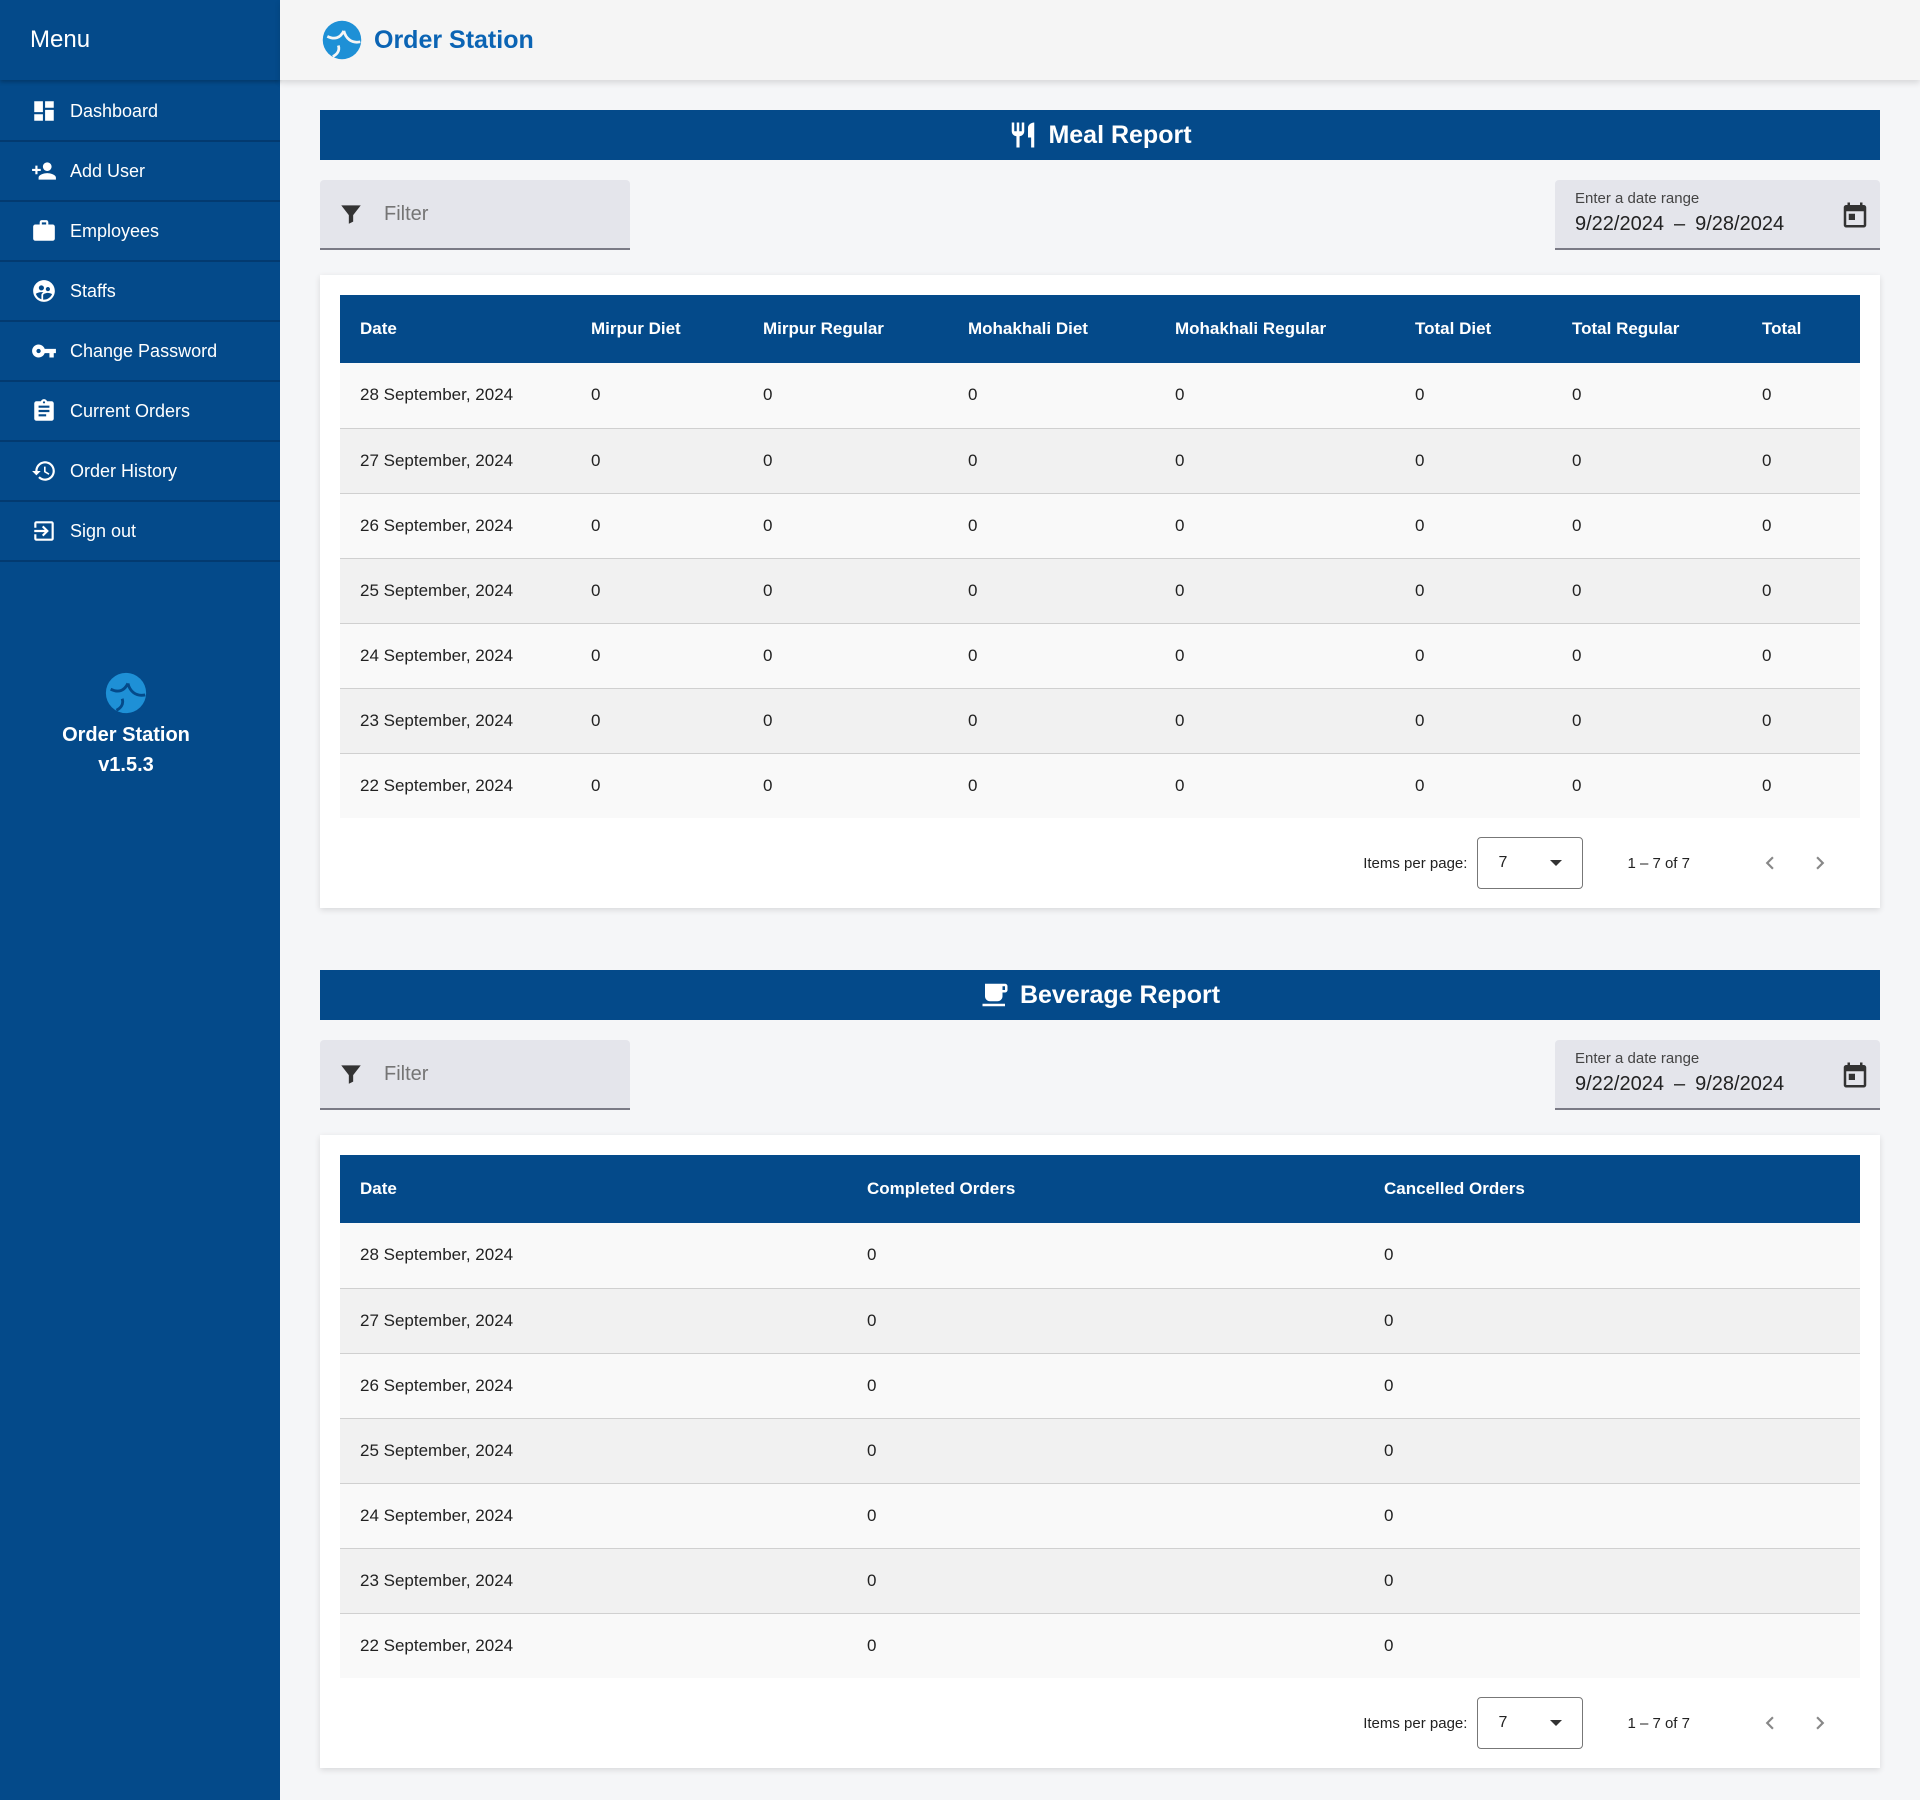 Image resolution: width=1920 pixels, height=1800 pixels. Describe the element at coordinates (845, 329) in the screenshot. I see `column-header: Mirpur Regular` at that location.